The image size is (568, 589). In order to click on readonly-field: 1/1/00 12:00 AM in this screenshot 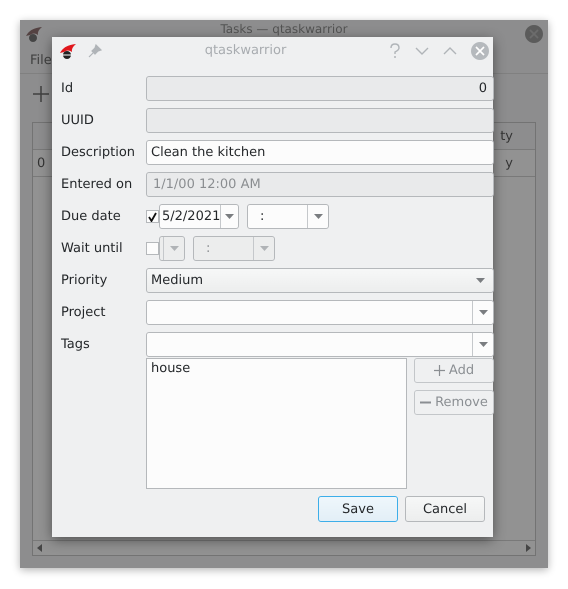, I will do `click(320, 184)`.